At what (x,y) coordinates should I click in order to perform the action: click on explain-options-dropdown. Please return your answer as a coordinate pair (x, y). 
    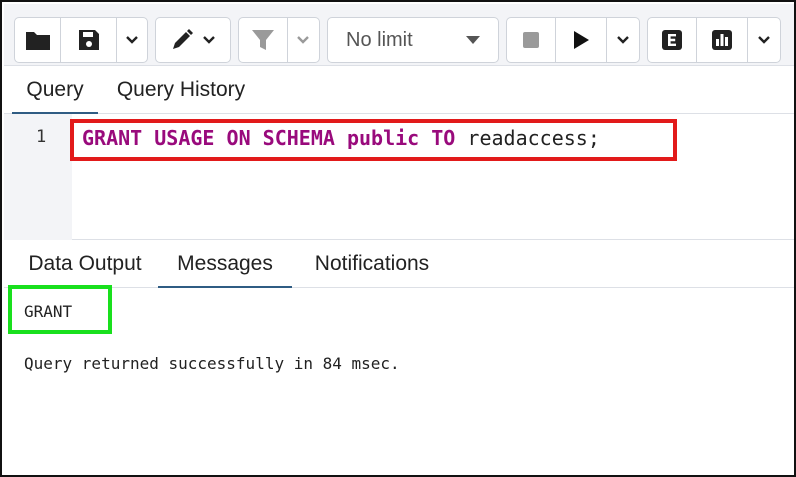
    Looking at the image, I should click on (764, 40).